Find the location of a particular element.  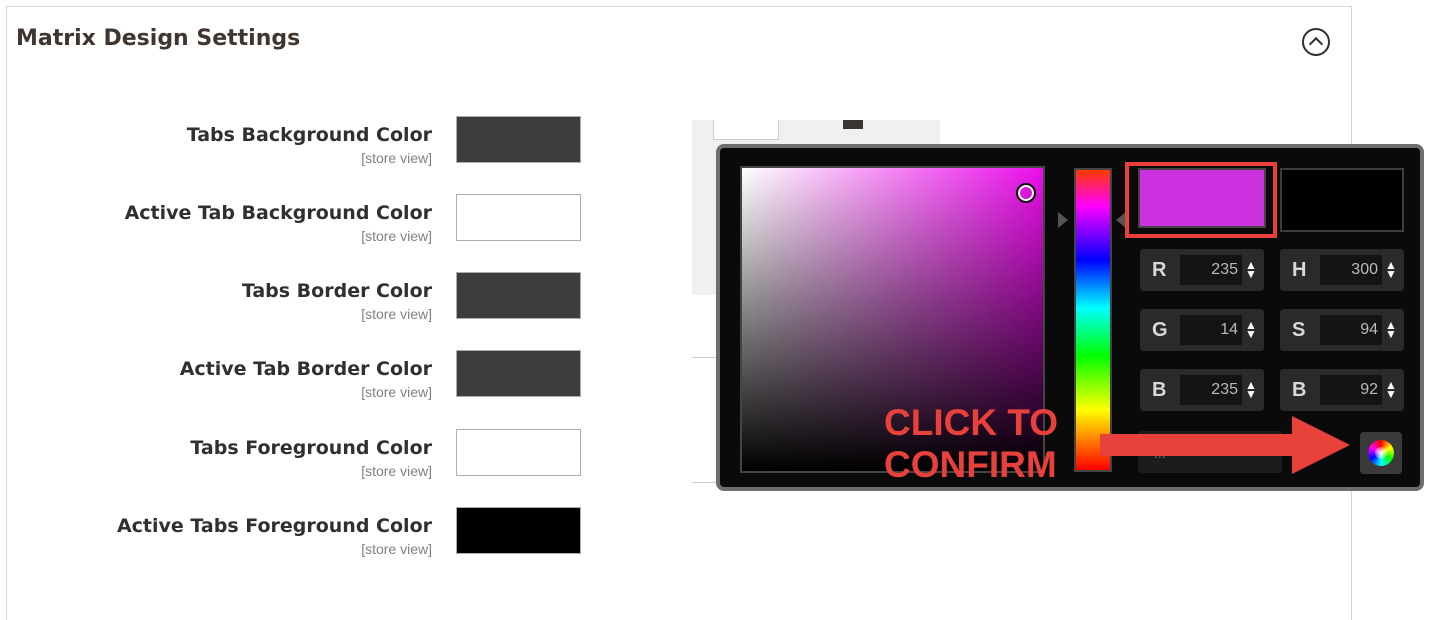

annotation-line-1: CLICK TO is located at coordinates (971, 422).